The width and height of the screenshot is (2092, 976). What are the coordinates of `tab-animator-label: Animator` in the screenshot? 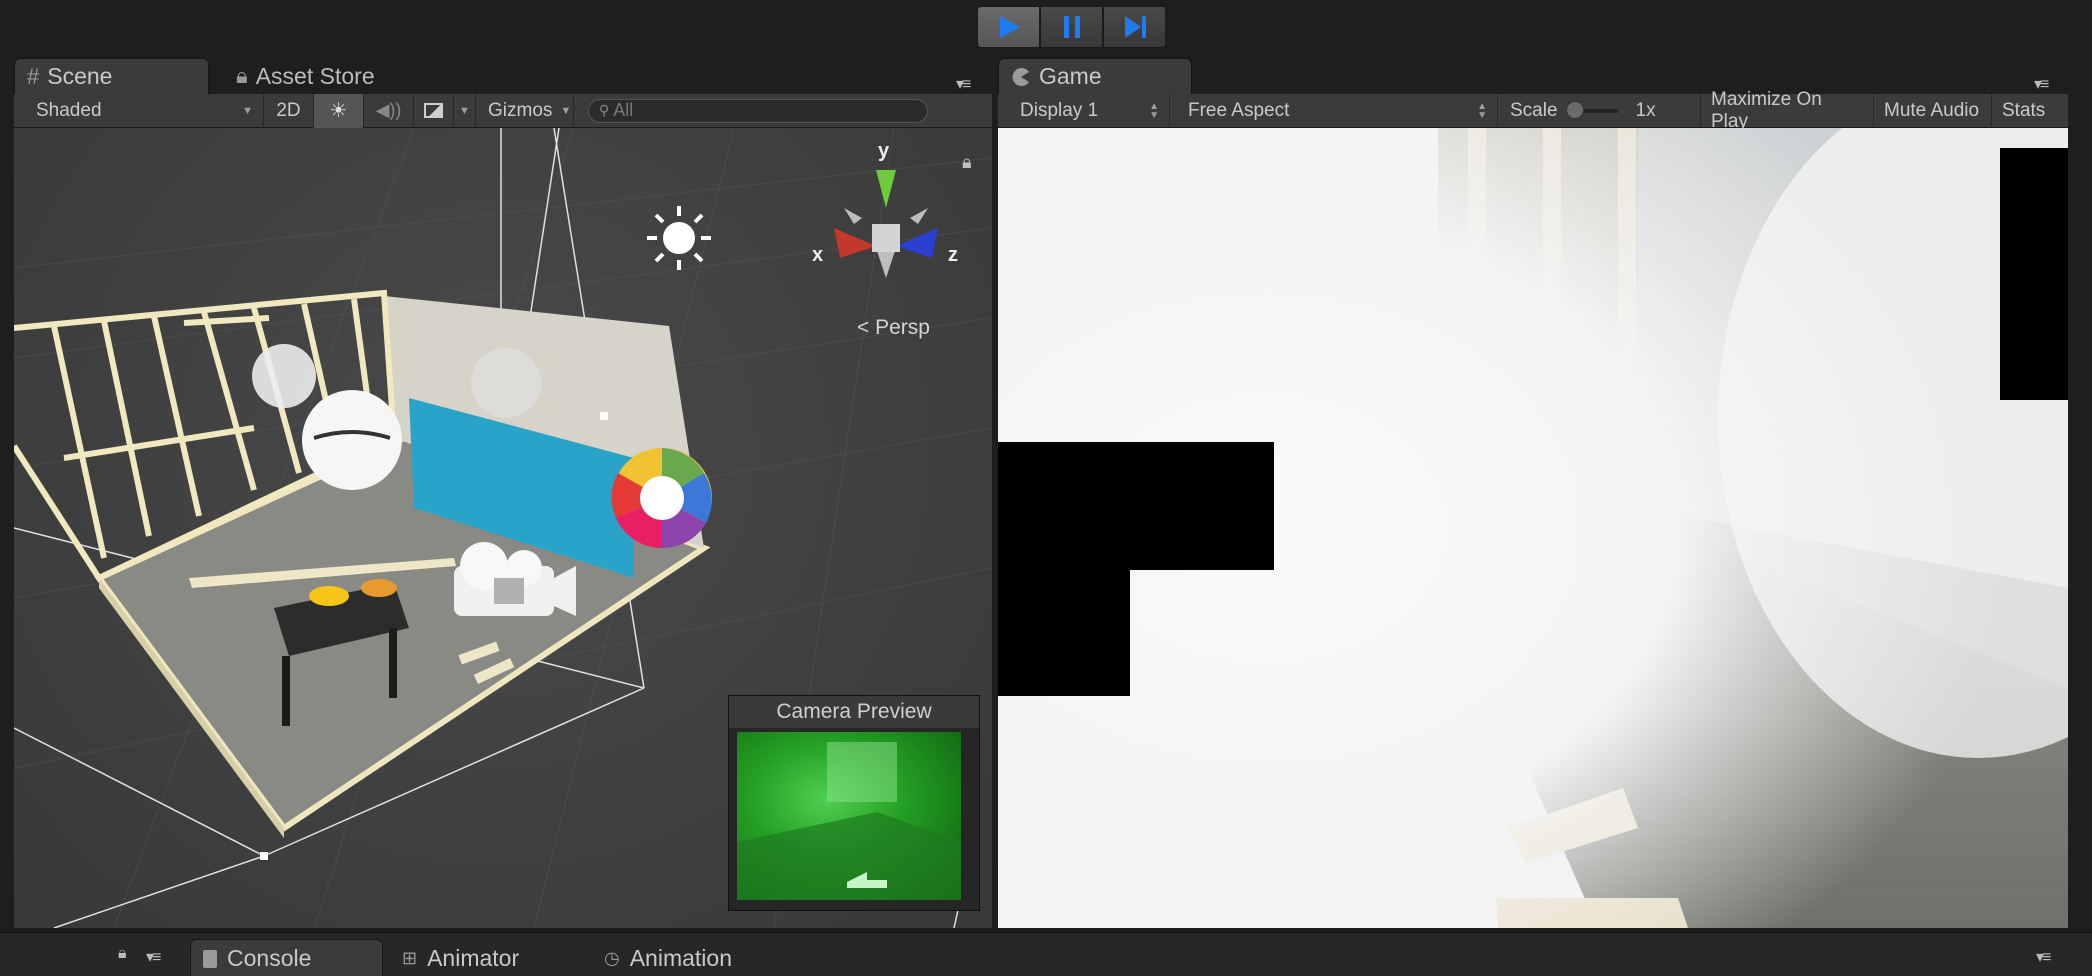 It's located at (473, 957).